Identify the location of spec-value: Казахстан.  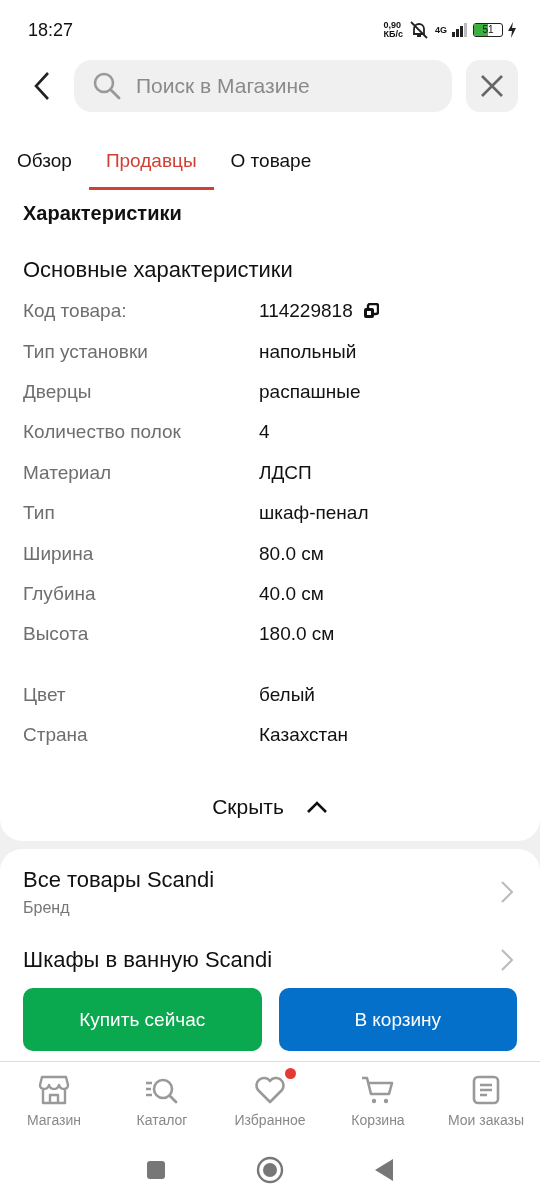
(304, 735).